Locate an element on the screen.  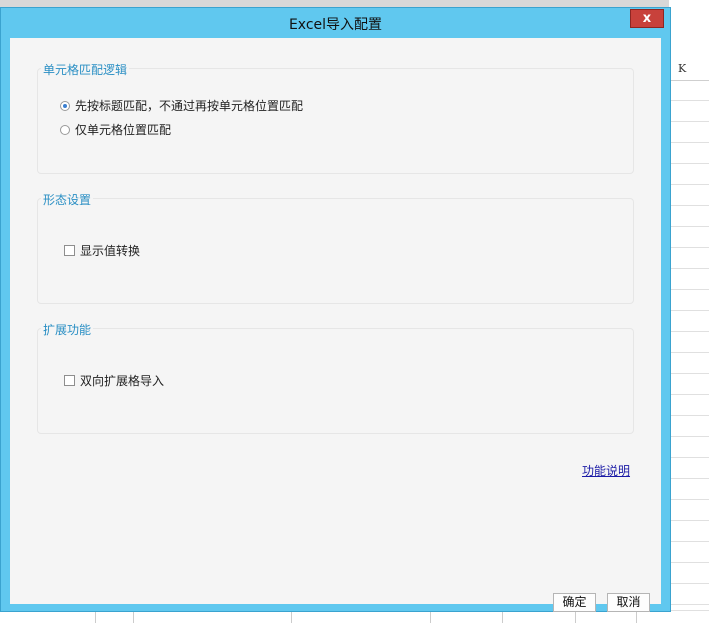
column-header-label: K is located at coordinates (682, 68).